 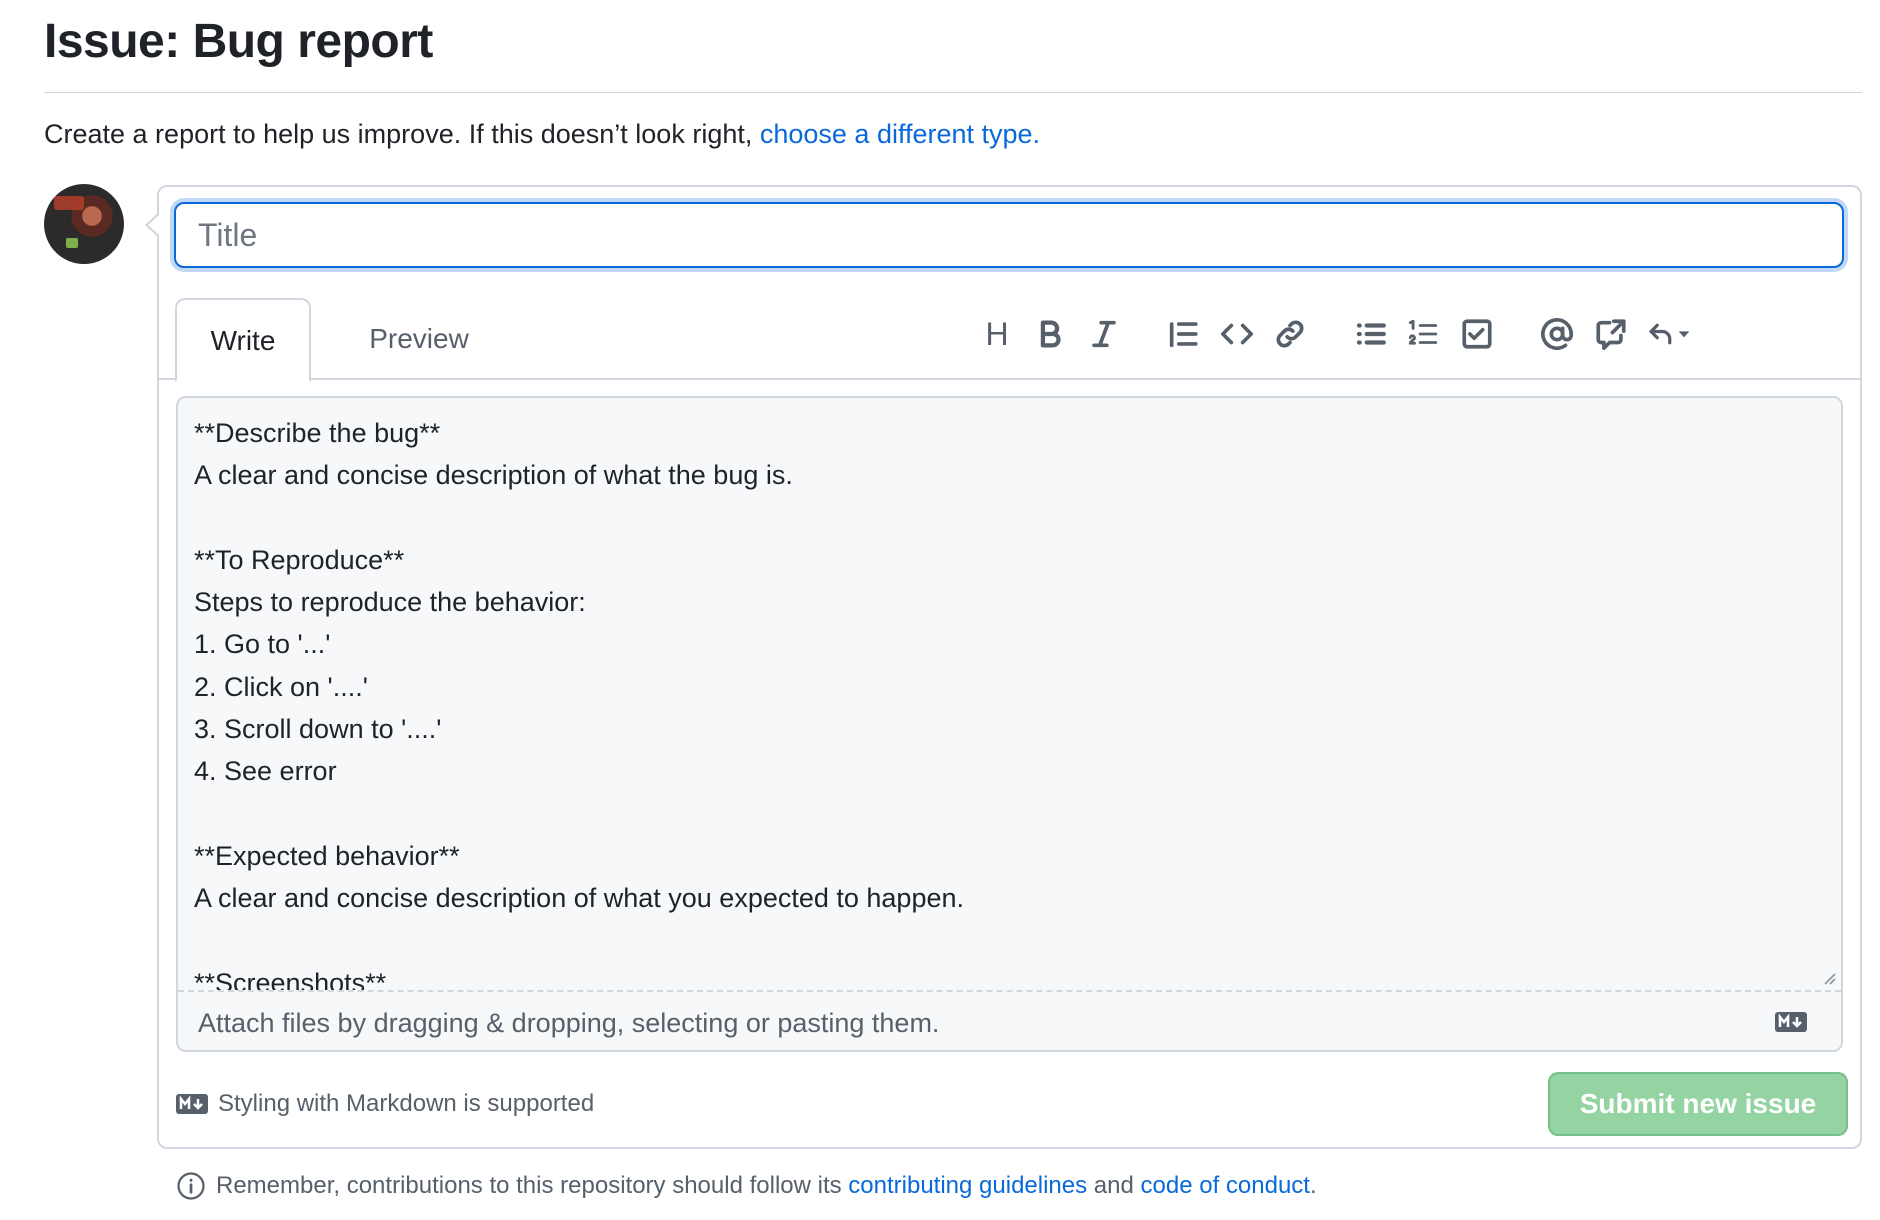 I want to click on contributing-guidelines-link: contributing guidelines, so click(x=967, y=1185).